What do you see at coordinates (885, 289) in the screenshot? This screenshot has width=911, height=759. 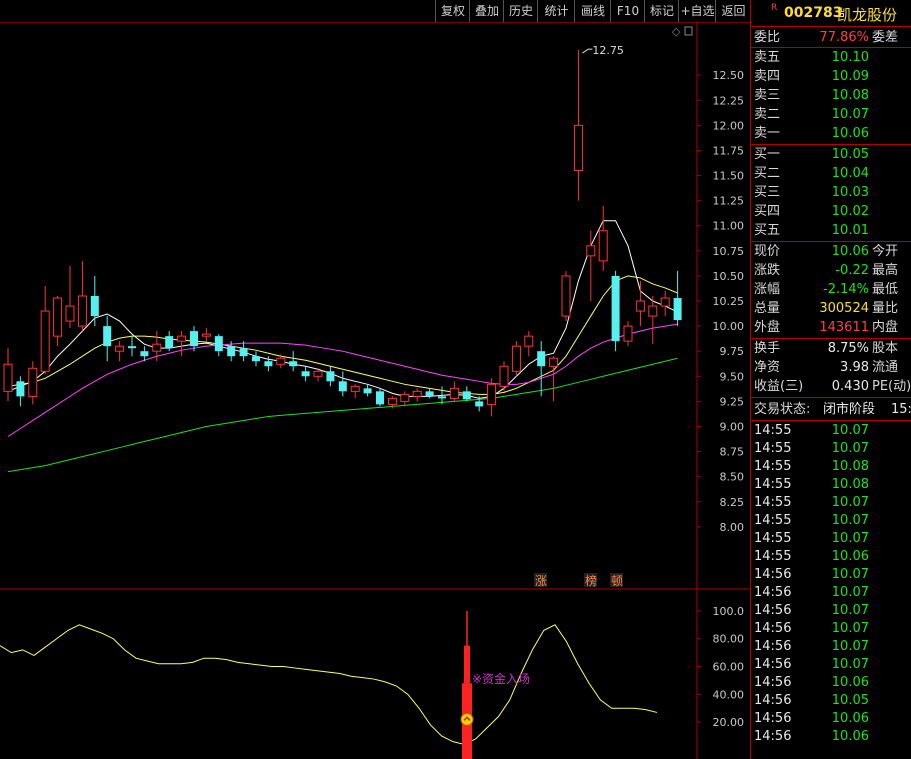 I see `quote-label2: 最低` at bounding box center [885, 289].